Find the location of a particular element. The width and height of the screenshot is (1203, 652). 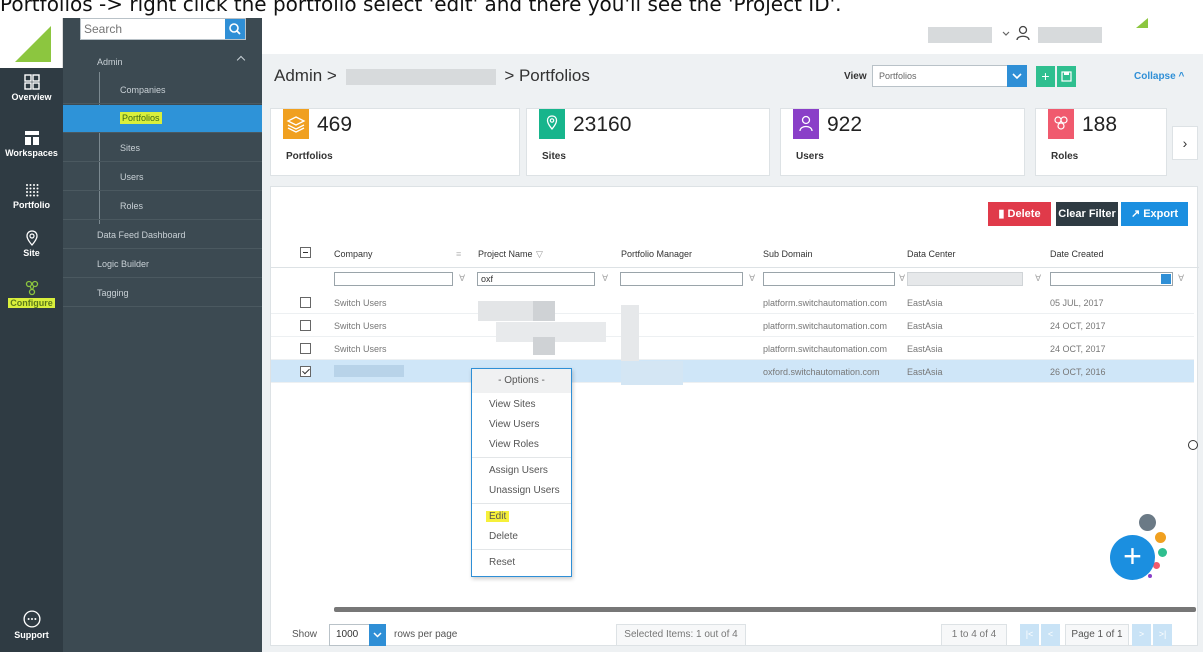

rows-per-page-select: 1000 is located at coordinates (357, 635).